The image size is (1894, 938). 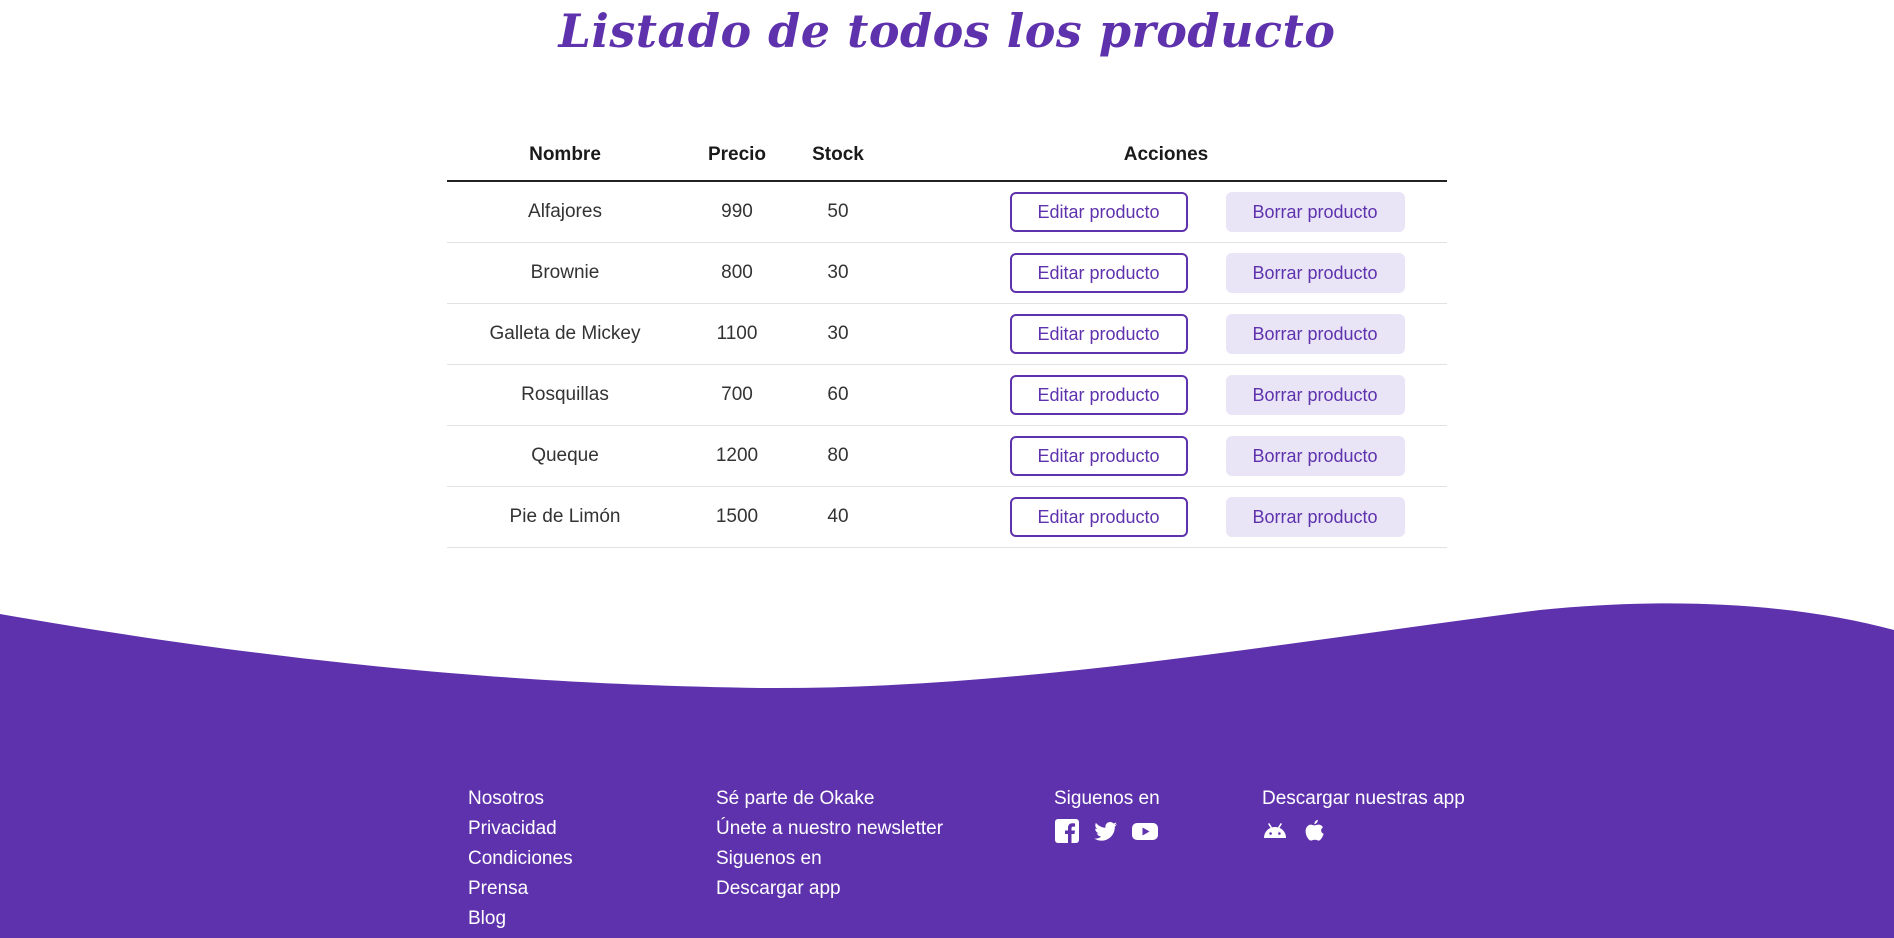 I want to click on product-price: 1200, so click(x=737, y=456).